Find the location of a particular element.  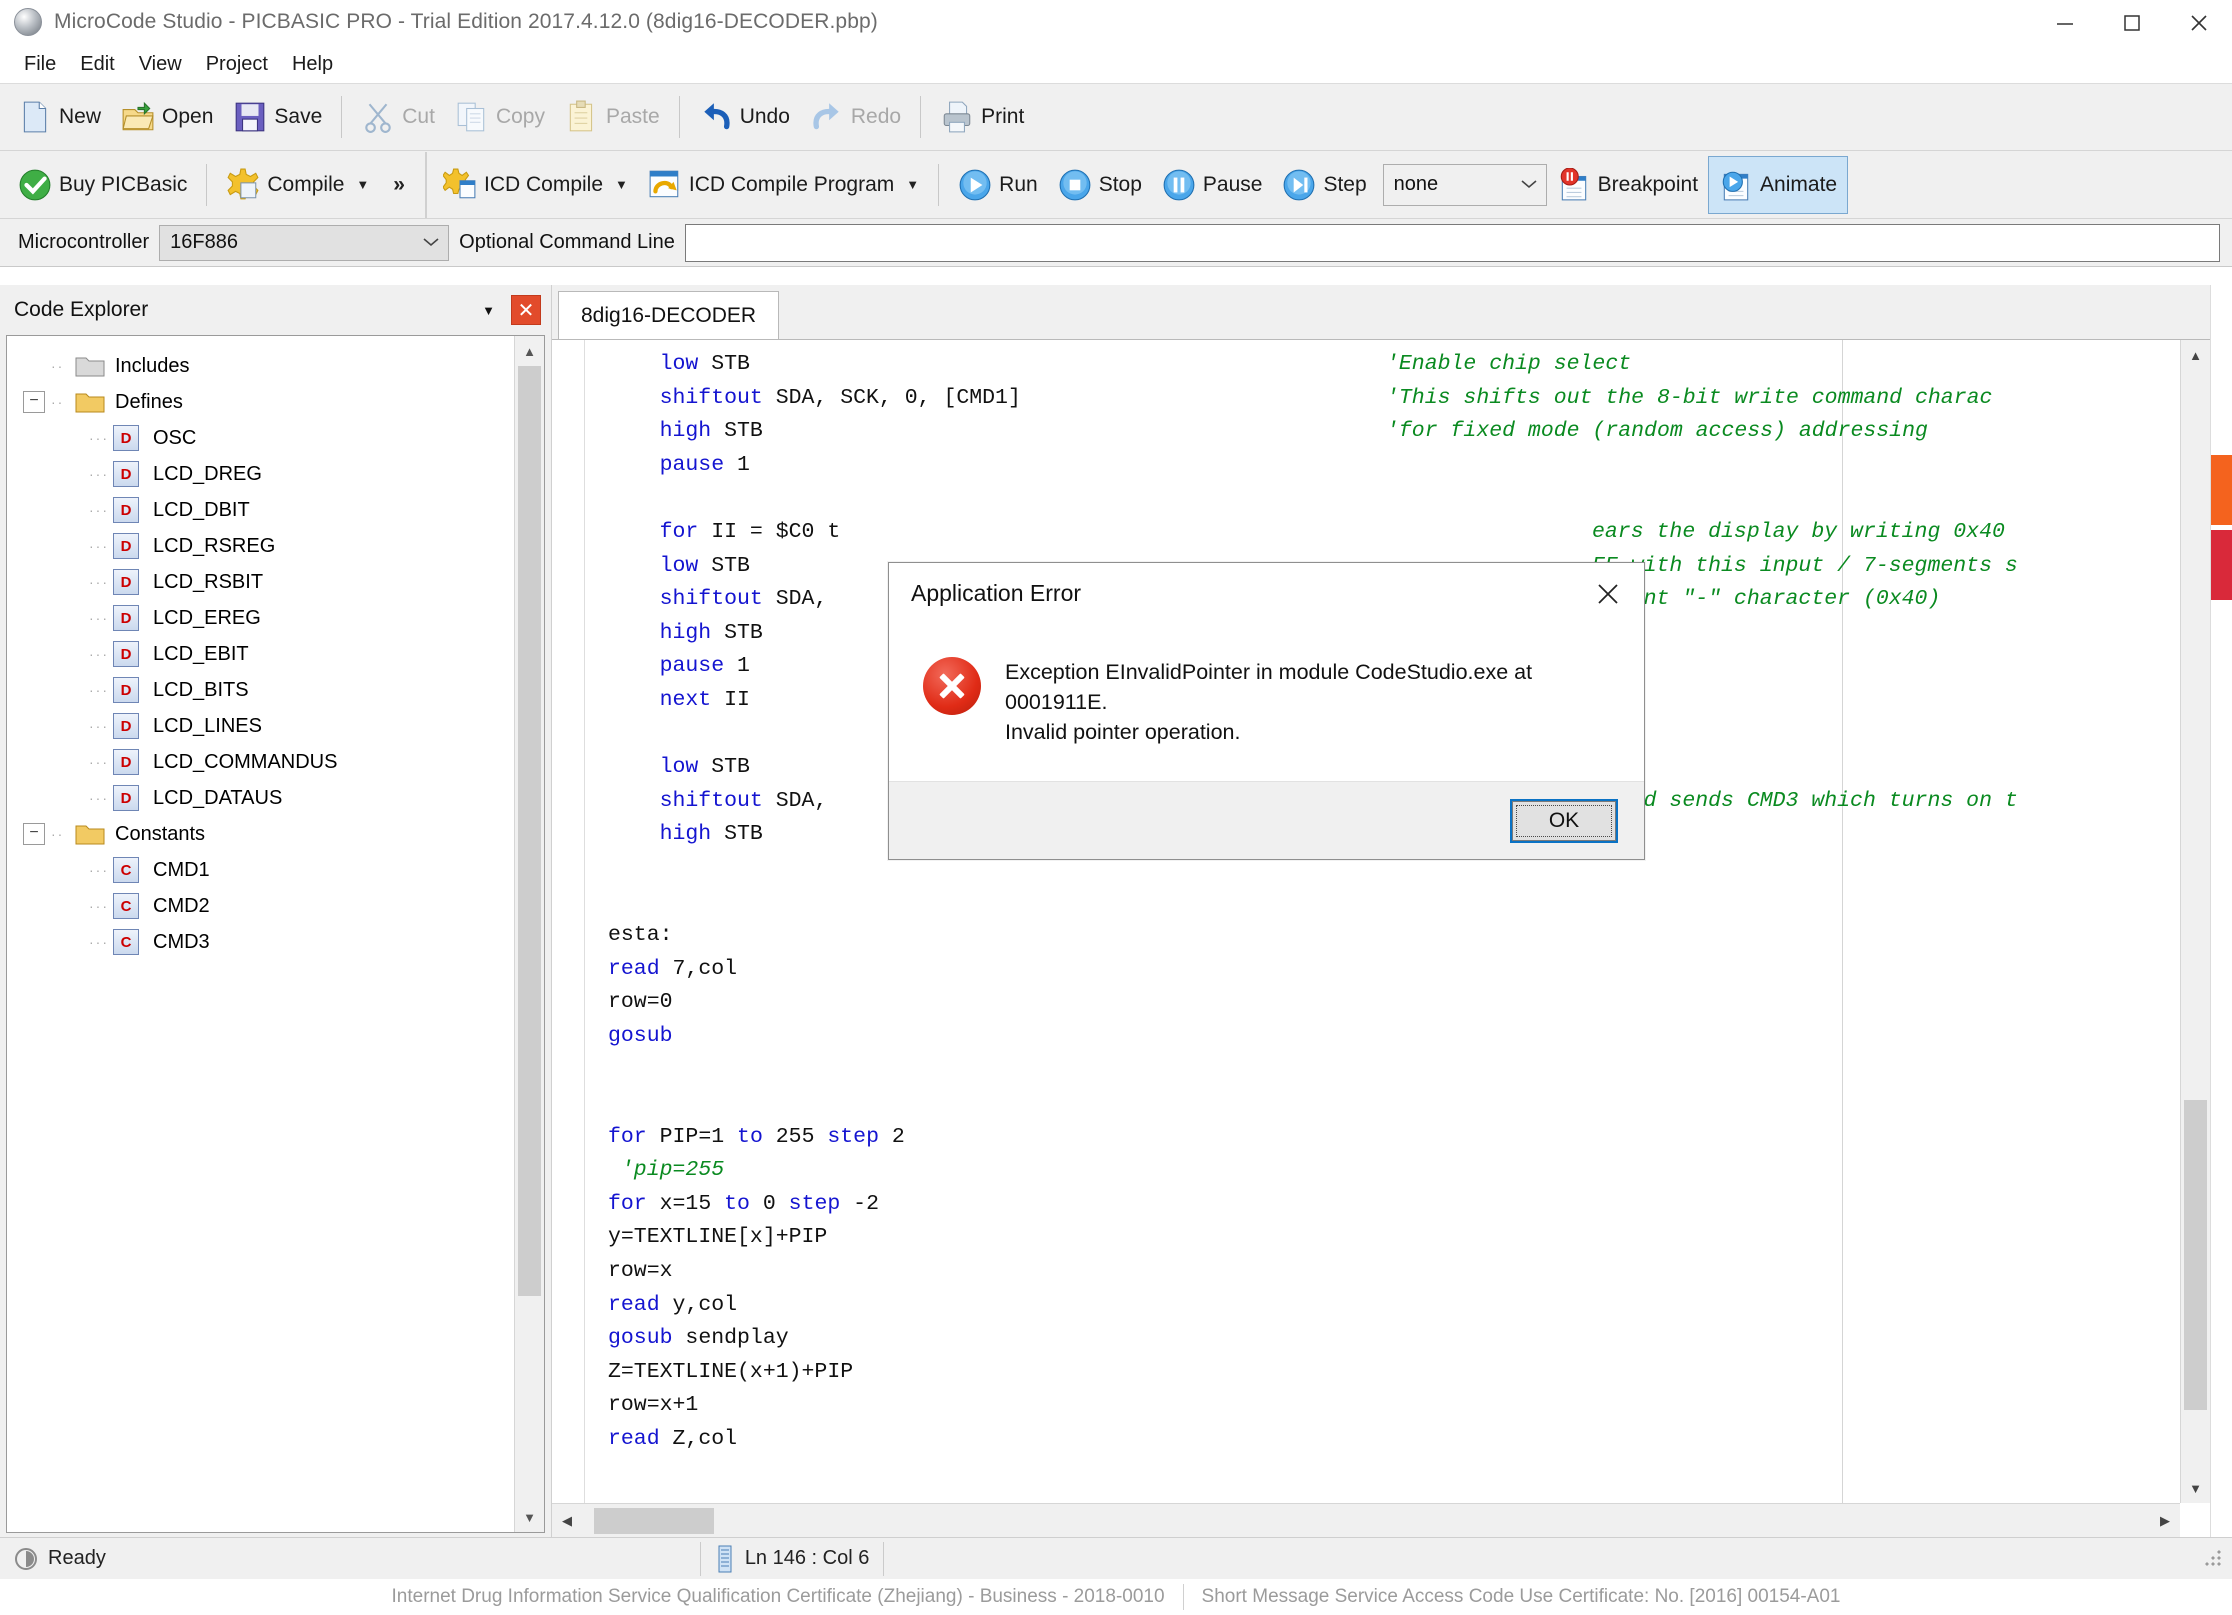

animate-button: Animate is located at coordinates (1778, 184).